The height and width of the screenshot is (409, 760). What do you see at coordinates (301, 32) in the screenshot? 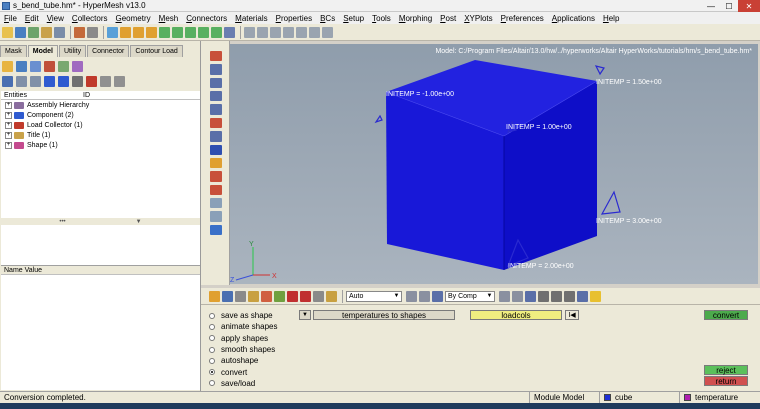
I see `fit-icon` at bounding box center [301, 32].